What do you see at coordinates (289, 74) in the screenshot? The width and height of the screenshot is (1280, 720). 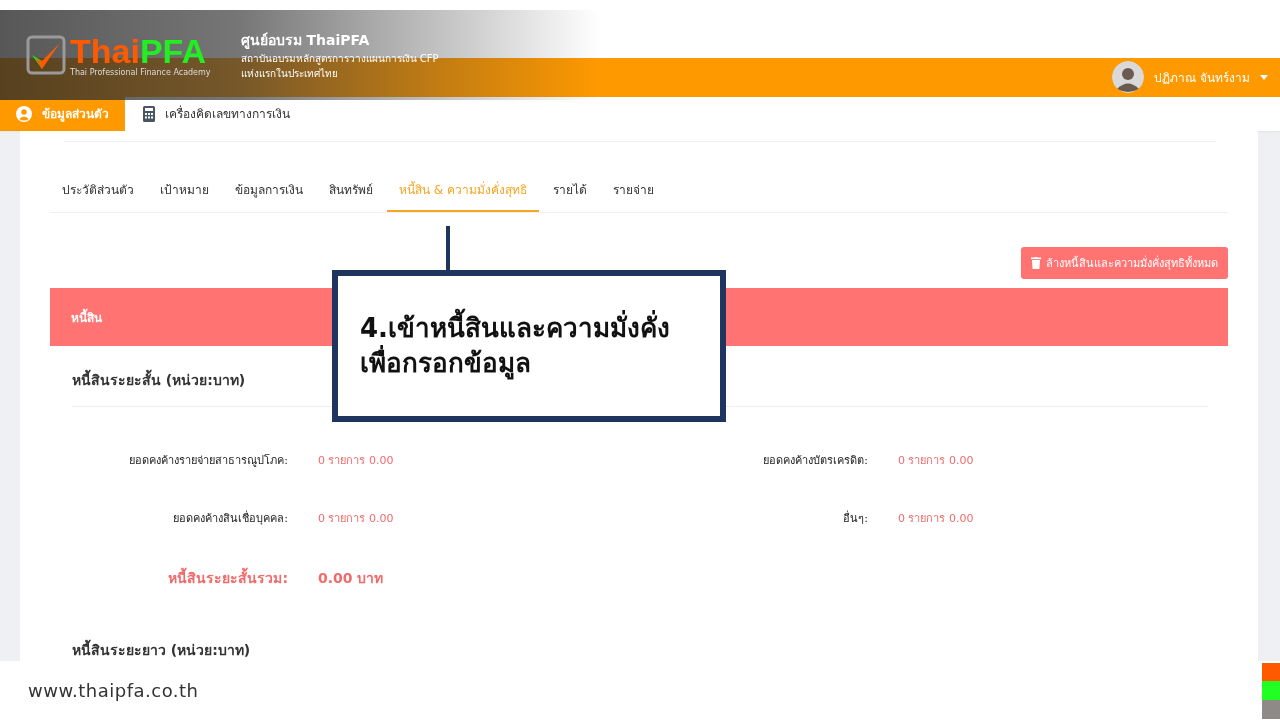 I see `banner-subtitle: แห่งแรกในประเทศไทย` at bounding box center [289, 74].